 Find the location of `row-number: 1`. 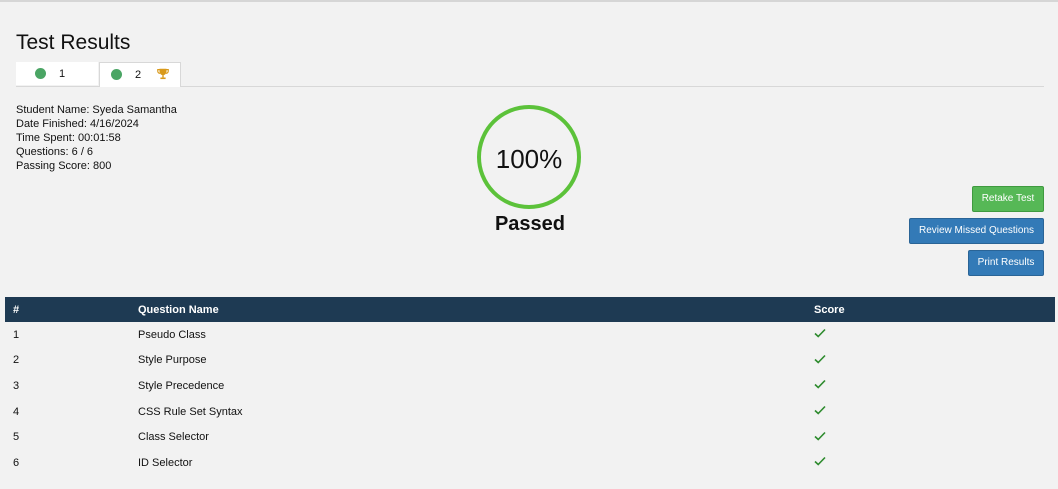

row-number: 1 is located at coordinates (16, 334).